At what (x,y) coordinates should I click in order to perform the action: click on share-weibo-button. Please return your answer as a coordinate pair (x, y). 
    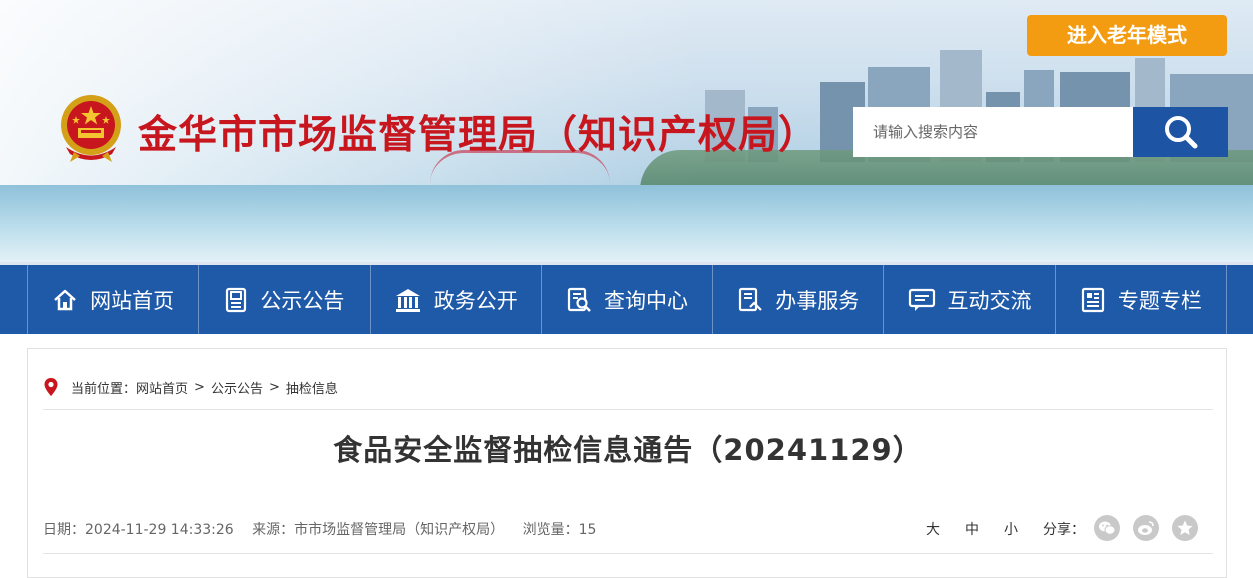
    Looking at the image, I should click on (1146, 528).